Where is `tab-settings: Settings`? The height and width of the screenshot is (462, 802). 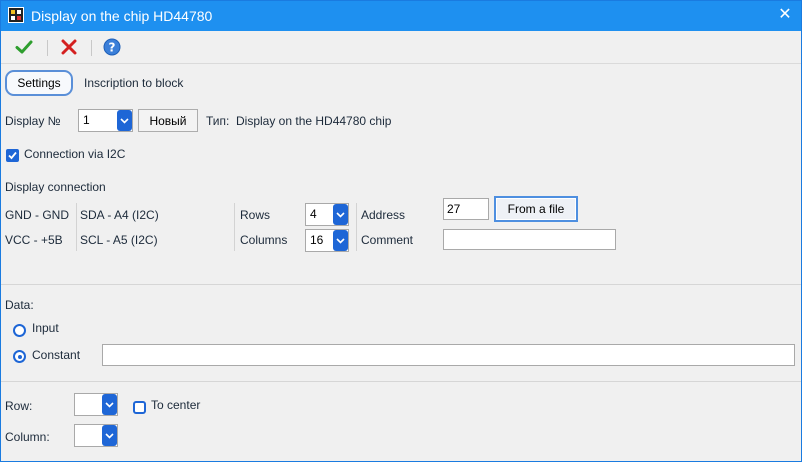
tab-settings: Settings is located at coordinates (39, 83).